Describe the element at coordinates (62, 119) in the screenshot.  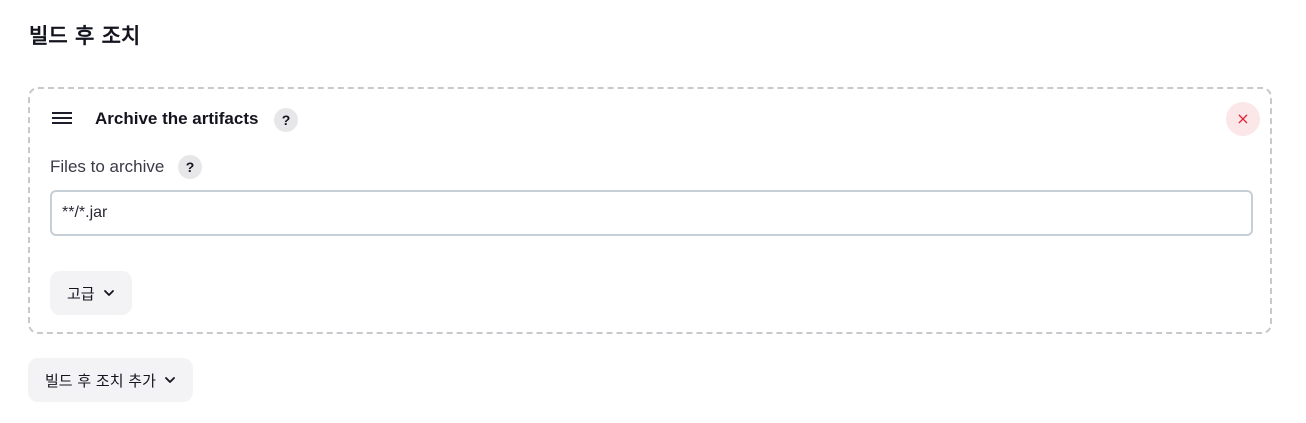
I see `drag-handle-icon` at that location.